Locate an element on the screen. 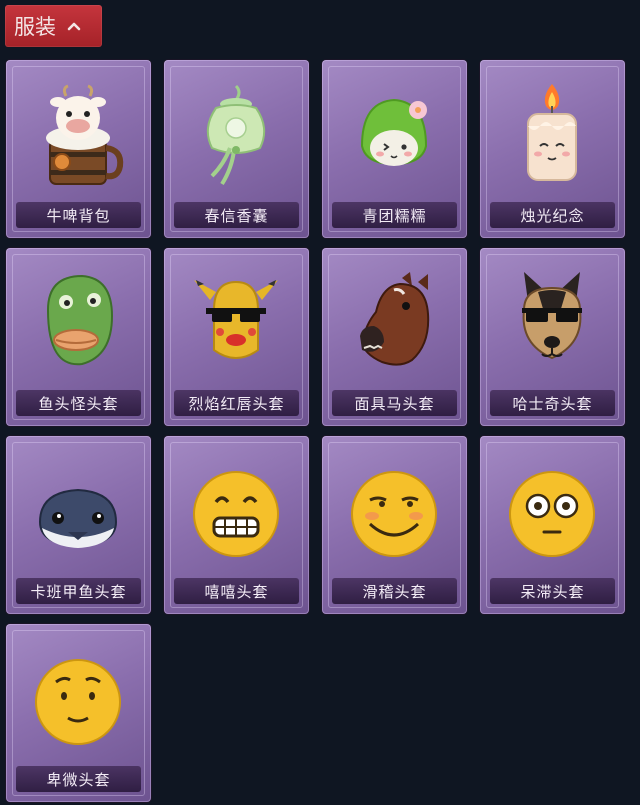 This screenshot has width=640, height=805. costume-label: 嘻嘻头套 is located at coordinates (236, 591).